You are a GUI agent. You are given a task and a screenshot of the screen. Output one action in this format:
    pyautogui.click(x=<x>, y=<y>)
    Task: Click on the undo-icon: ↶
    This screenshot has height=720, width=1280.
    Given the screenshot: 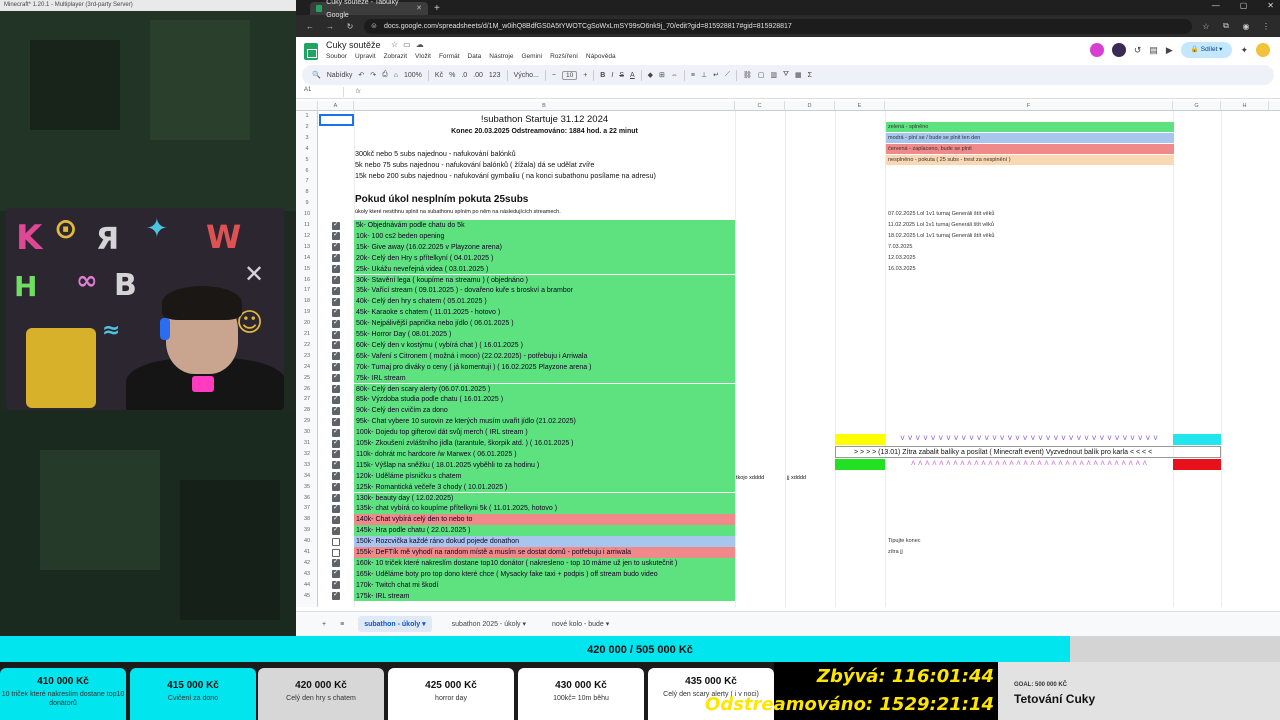 What is the action you would take?
    pyautogui.click(x=361, y=75)
    